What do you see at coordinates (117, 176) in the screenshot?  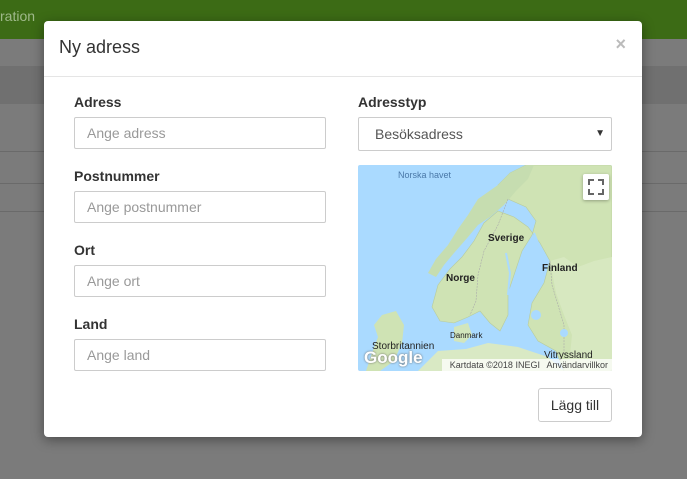 I see `postal-code-label: Postnummer` at bounding box center [117, 176].